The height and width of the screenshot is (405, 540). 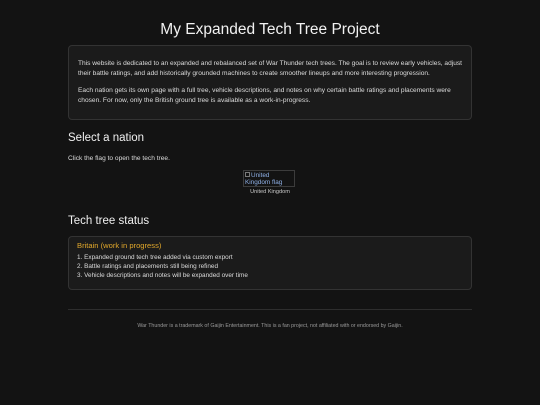 I want to click on status-card-title: Britain (work in progress), so click(x=119, y=245).